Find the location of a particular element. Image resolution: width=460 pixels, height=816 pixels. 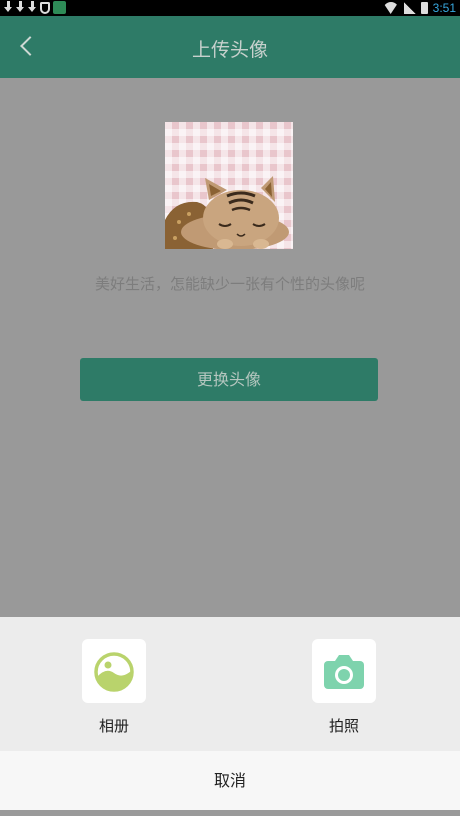

shield-icon is located at coordinates (45, 7).